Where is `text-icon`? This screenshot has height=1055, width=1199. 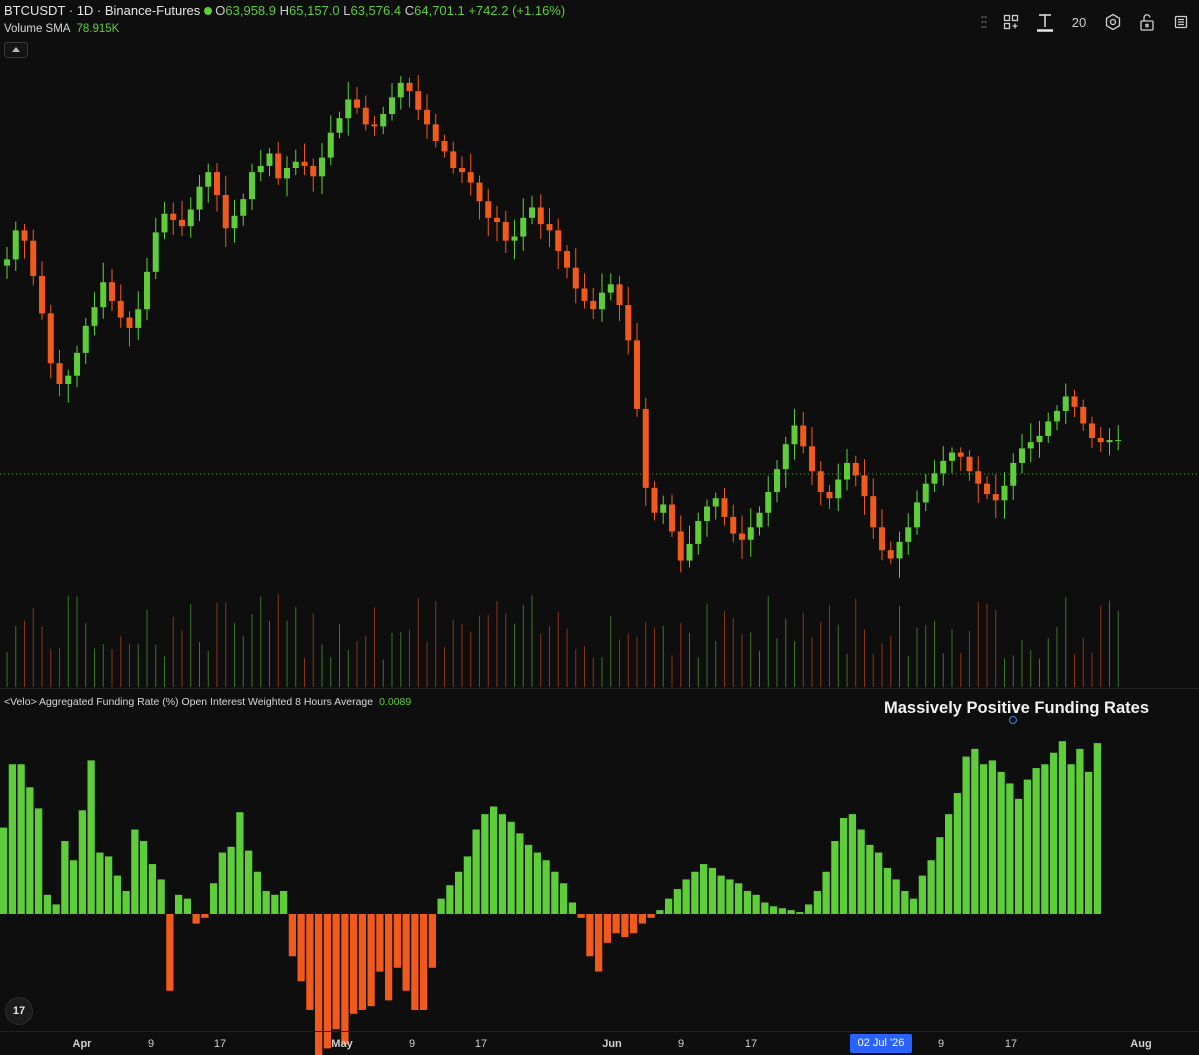
text-icon is located at coordinates (1045, 22).